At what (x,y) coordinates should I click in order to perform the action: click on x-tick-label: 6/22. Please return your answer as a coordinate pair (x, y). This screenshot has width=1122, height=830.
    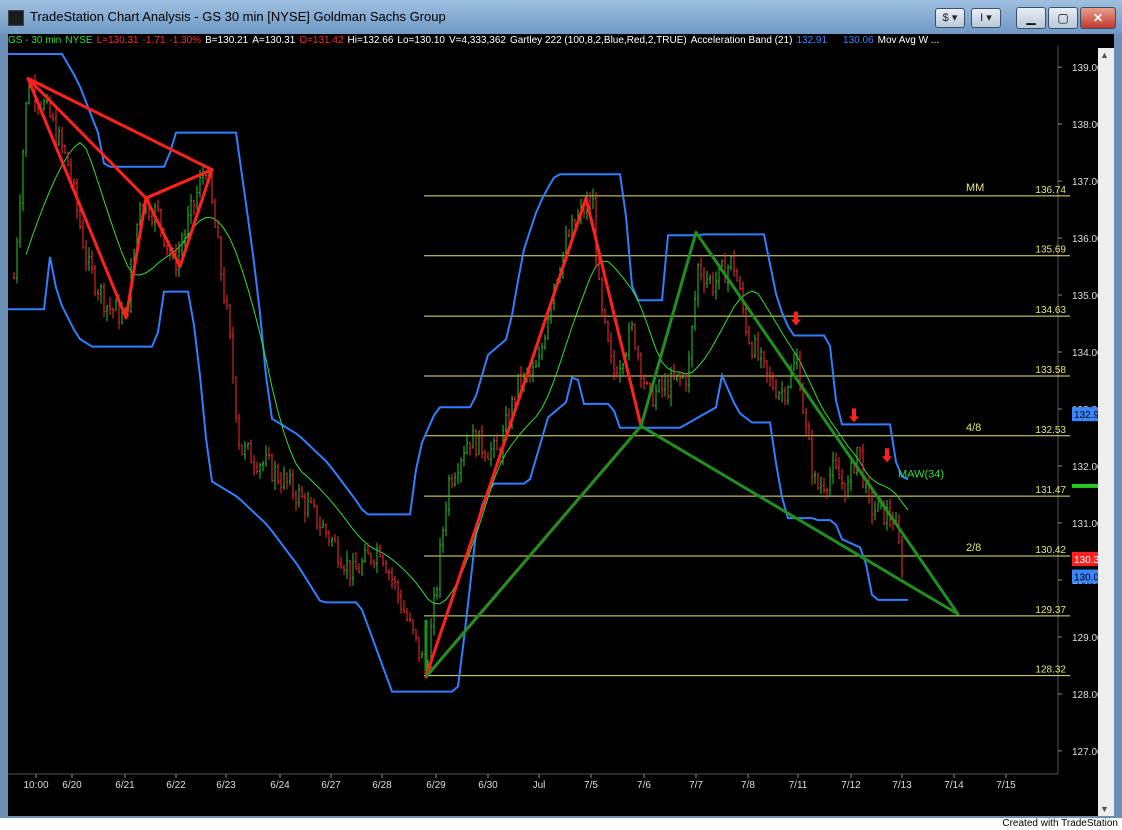
    Looking at the image, I should click on (176, 785).